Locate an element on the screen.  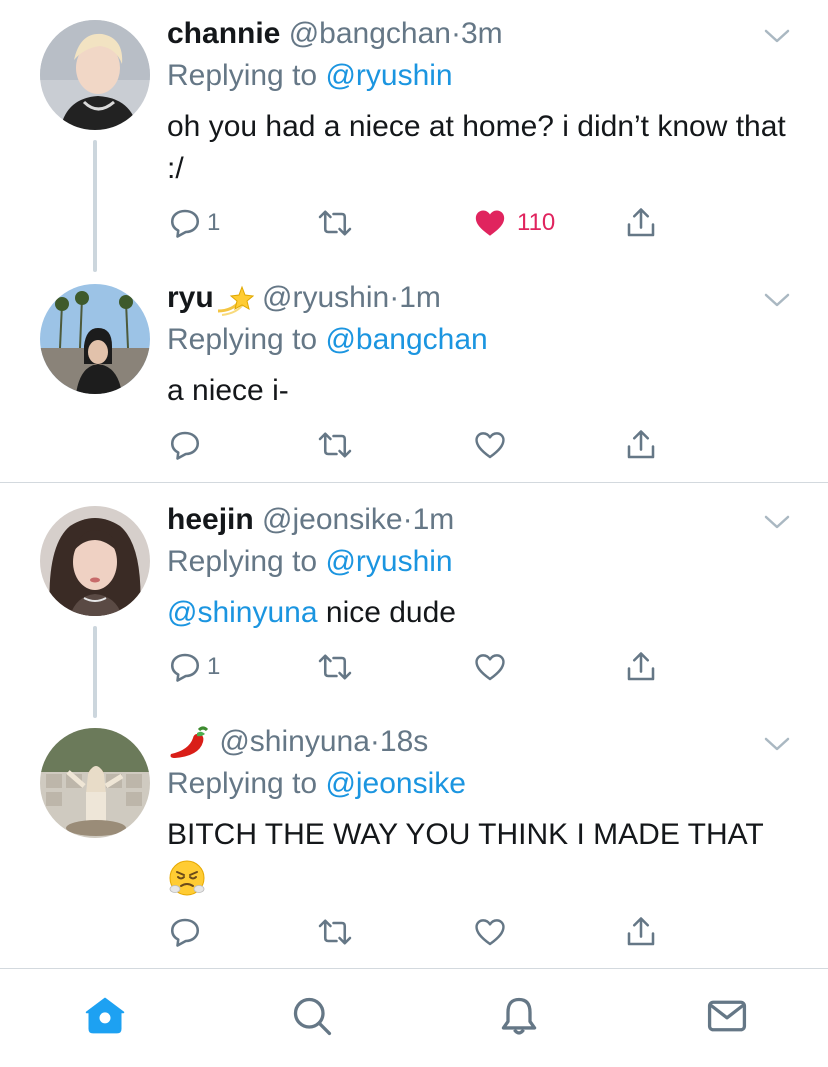
bell-icon is located at coordinates (519, 1016).